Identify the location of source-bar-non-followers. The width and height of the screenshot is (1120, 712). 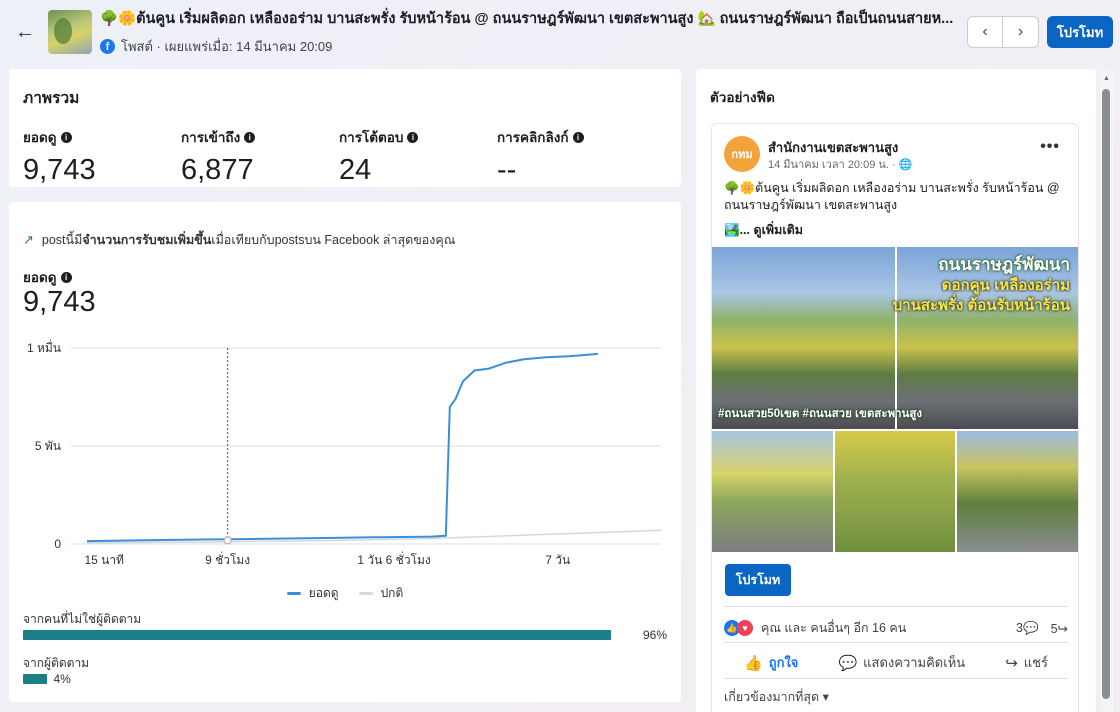
(317, 635).